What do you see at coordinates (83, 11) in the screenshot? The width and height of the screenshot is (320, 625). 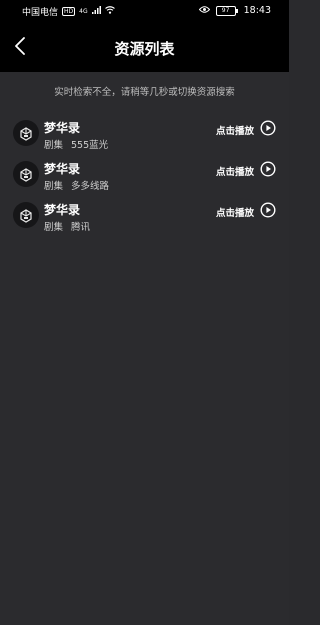 I see `network-label: 4G` at bounding box center [83, 11].